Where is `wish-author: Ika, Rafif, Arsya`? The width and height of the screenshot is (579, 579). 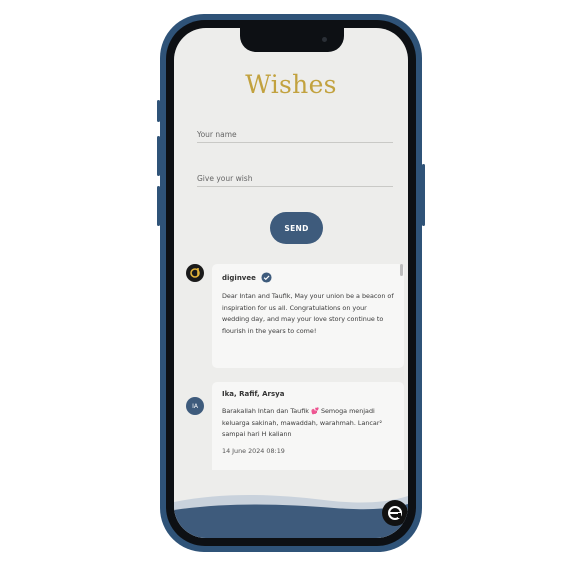
wish-author: Ika, Rafif, Arsya is located at coordinates (253, 394).